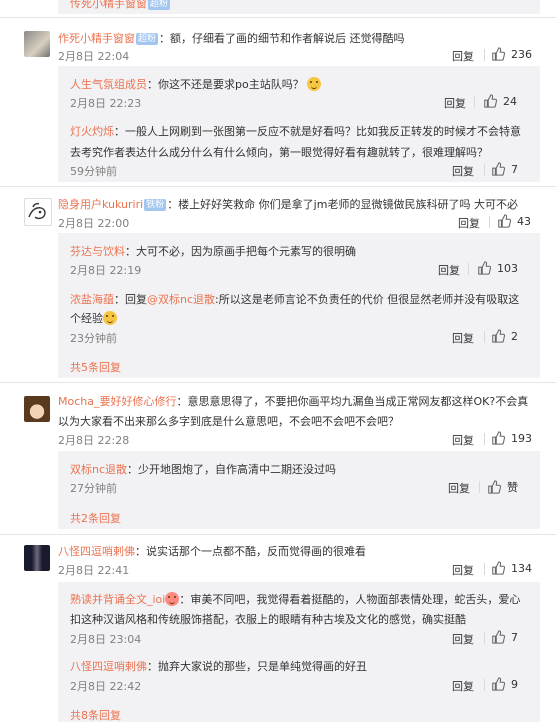 The image size is (556, 723). What do you see at coordinates (155, 205) in the screenshot?
I see `fan-badge: 铁粉` at bounding box center [155, 205].